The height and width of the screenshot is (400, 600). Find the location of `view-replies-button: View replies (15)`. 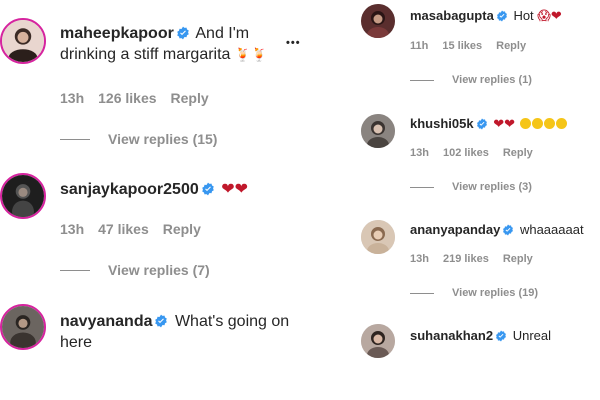

view-replies-button: View replies (15) is located at coordinates (138, 139).